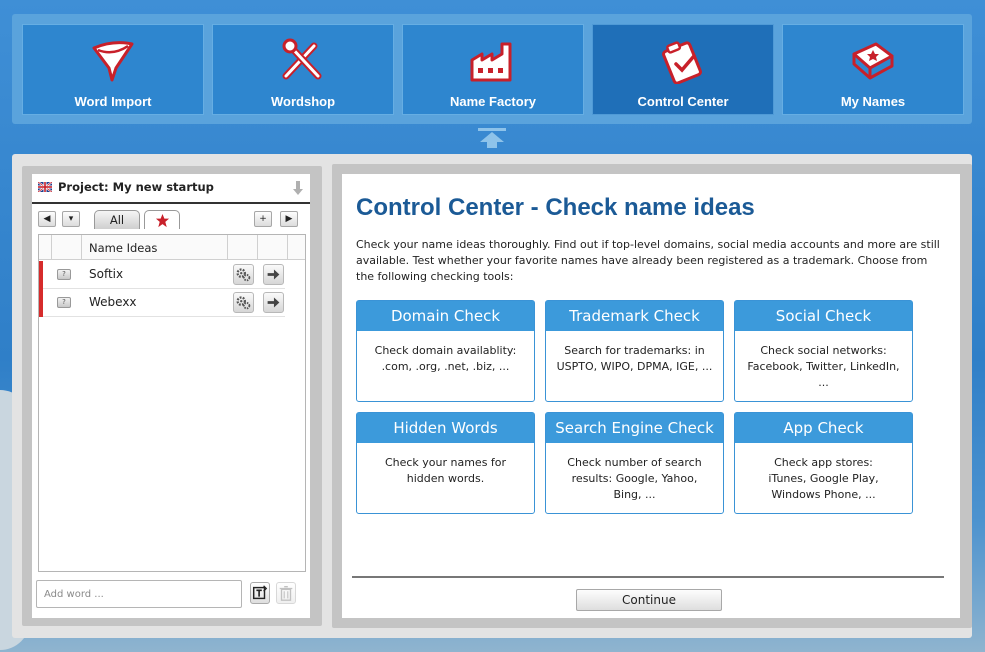 This screenshot has width=985, height=652. Describe the element at coordinates (123, 248) in the screenshot. I see `column-header-name-ideas: Name Ideas` at that location.